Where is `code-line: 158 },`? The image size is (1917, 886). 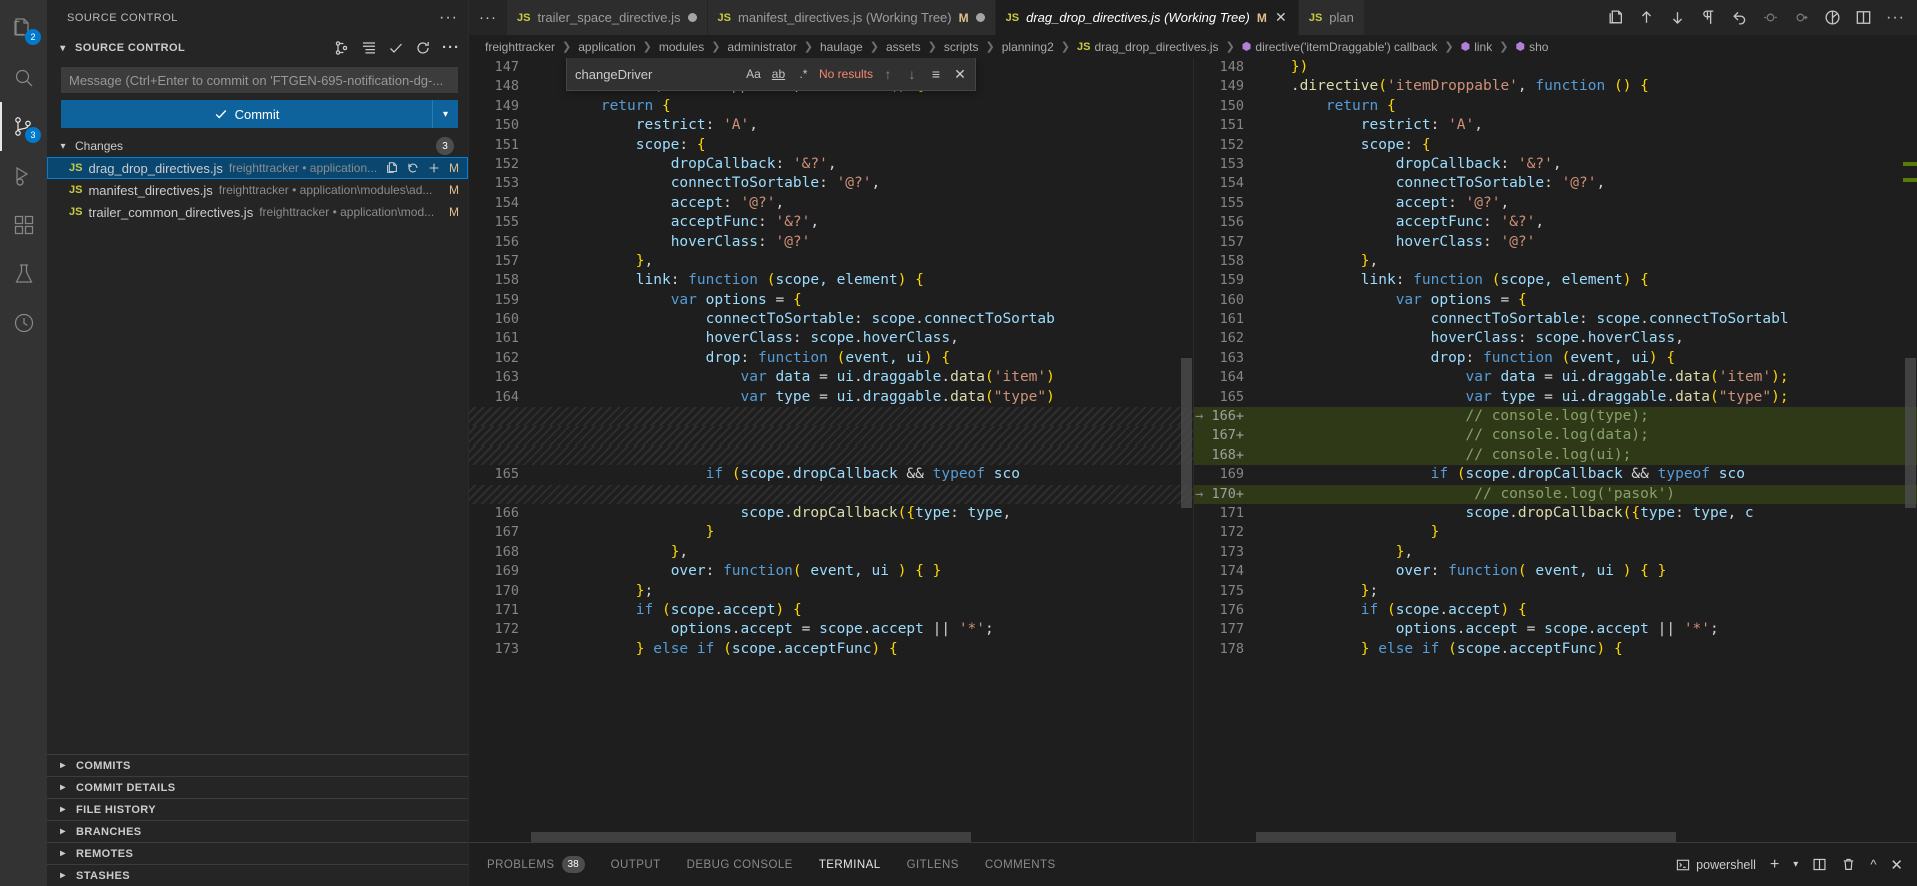
code-line: 158 }, is located at coordinates (1555, 261).